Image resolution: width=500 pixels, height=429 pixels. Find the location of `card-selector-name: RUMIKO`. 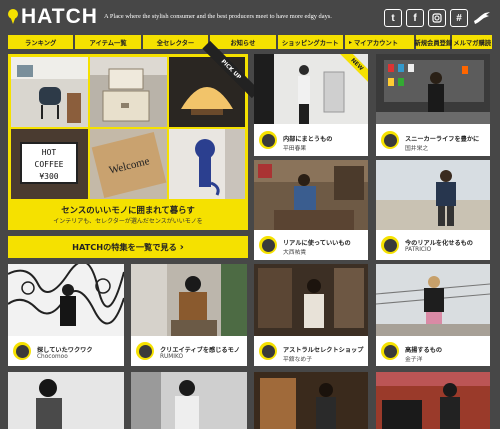

card-selector-name: RUMIKO is located at coordinates (172, 357).